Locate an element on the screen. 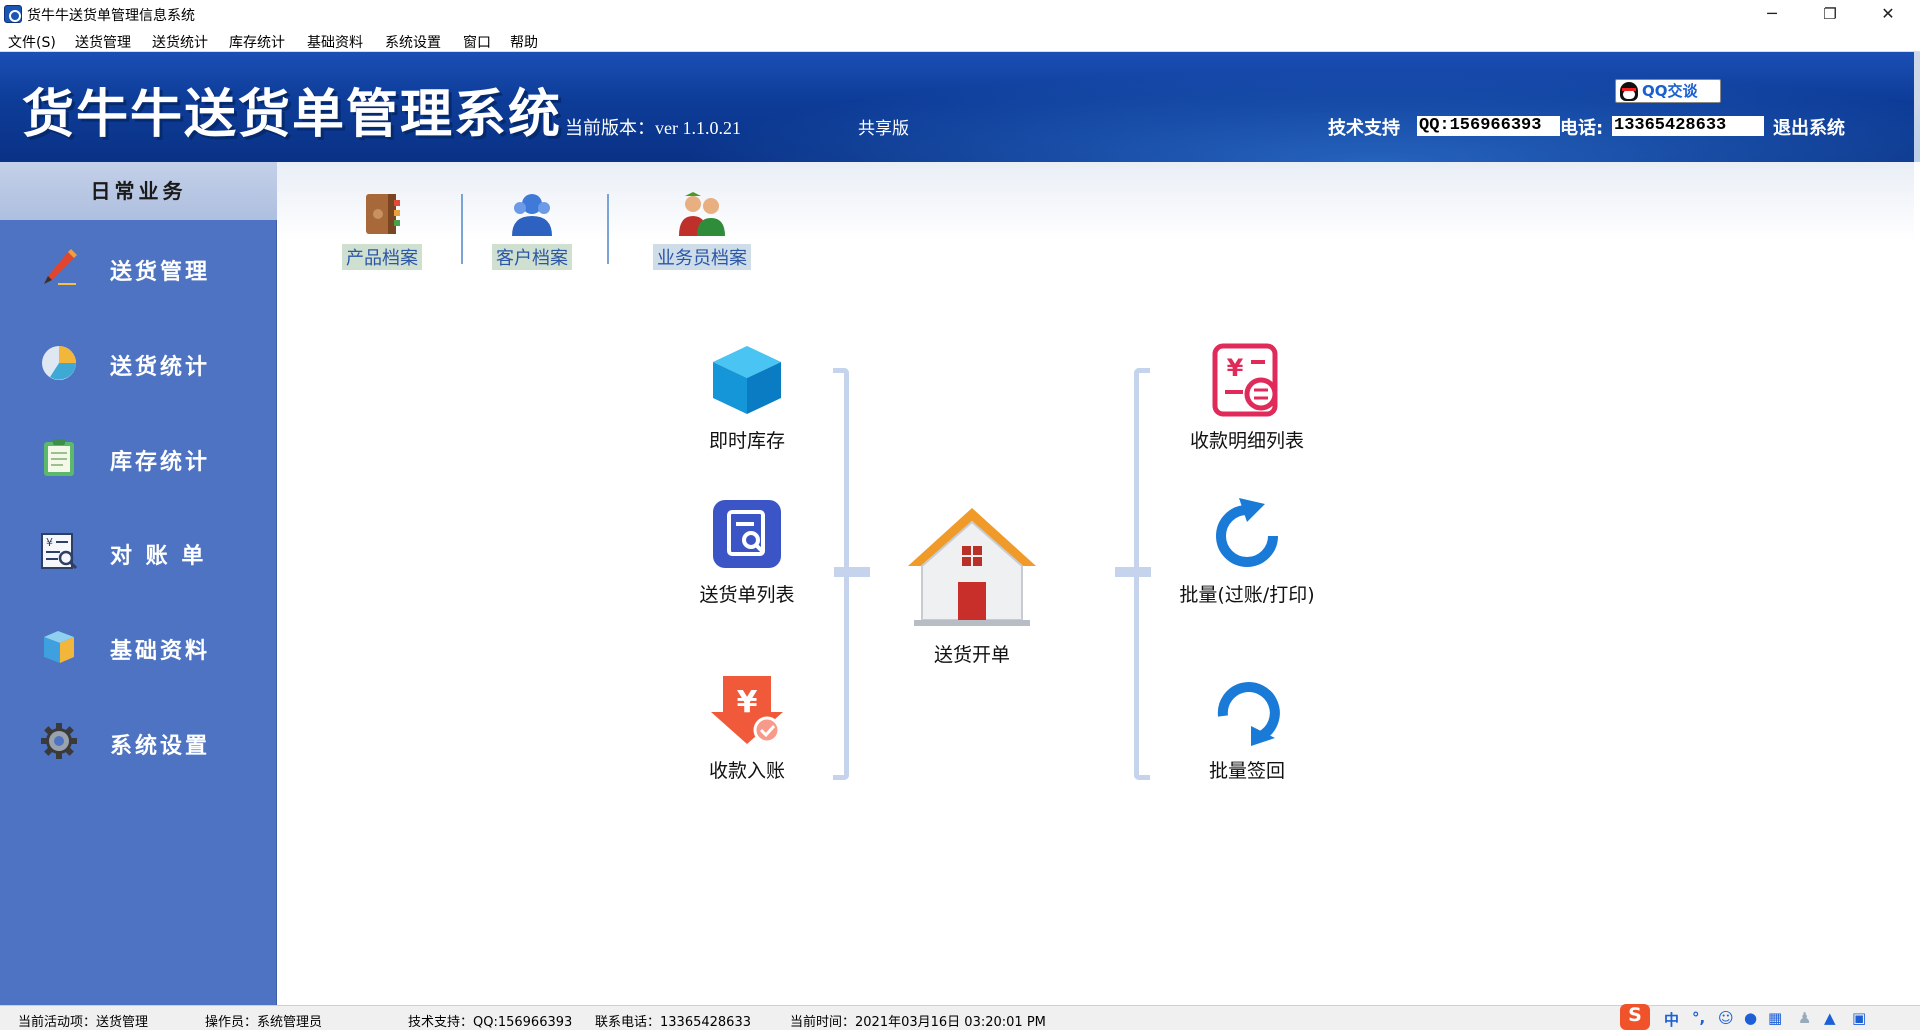 The image size is (1920, 1030). delivery-list-button: 送货单列表 is located at coordinates (747, 551).